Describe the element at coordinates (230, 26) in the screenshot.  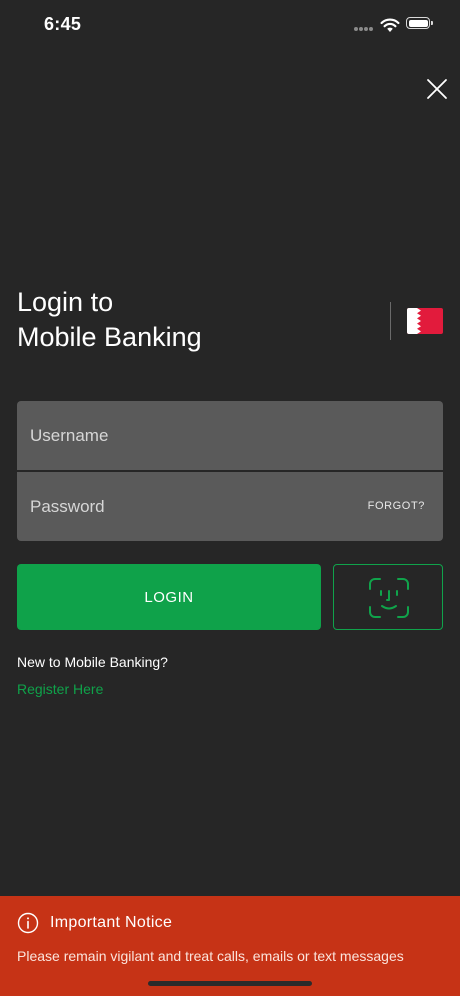
I see `status-bar: 6:45` at that location.